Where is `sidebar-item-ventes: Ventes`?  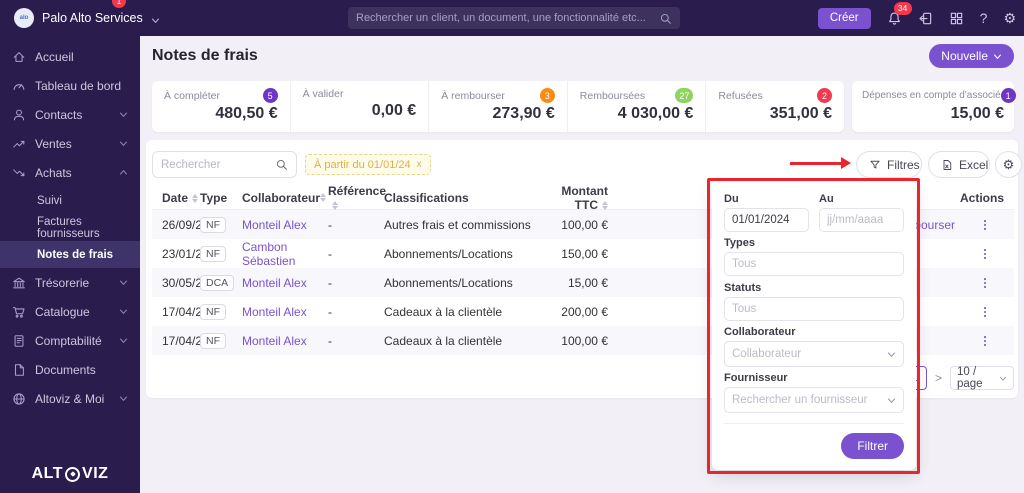
sidebar-item-ventes: Ventes is located at coordinates (70, 143).